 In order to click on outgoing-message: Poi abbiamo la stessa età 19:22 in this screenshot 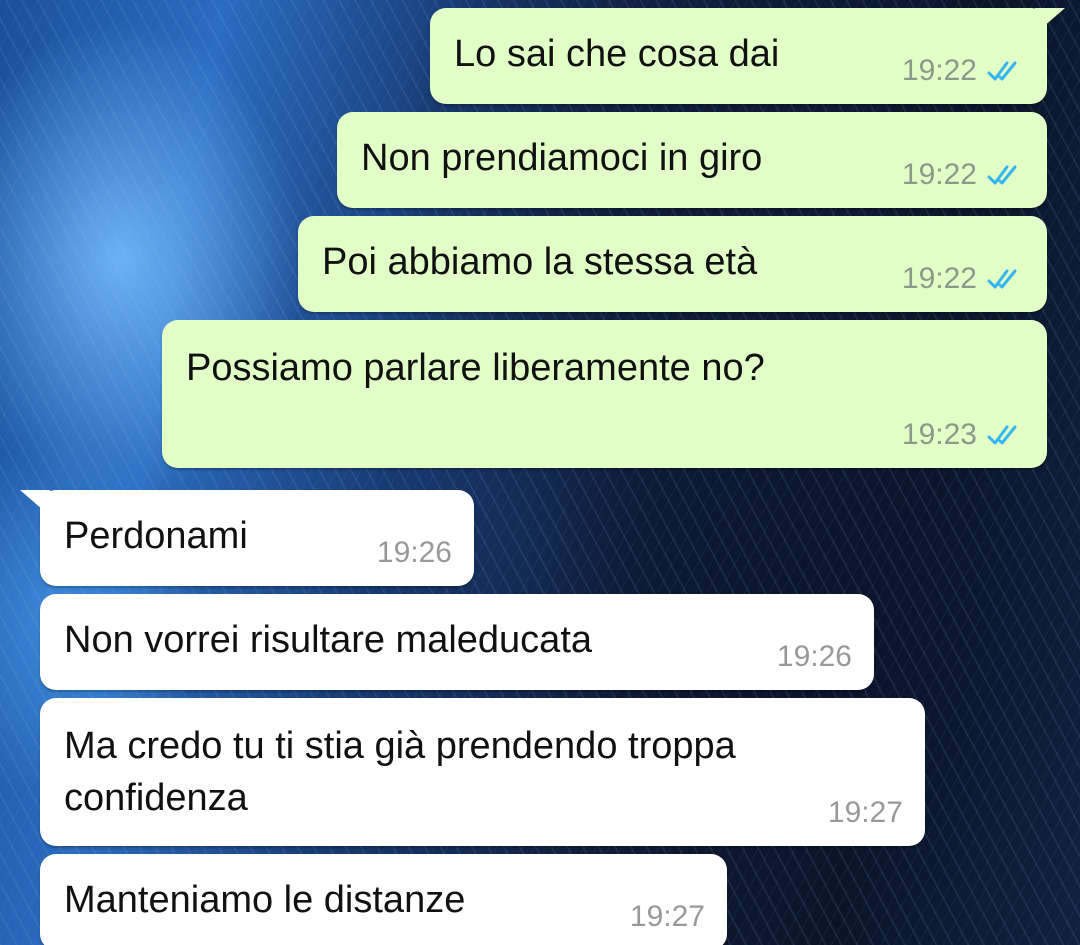, I will do `click(672, 264)`.